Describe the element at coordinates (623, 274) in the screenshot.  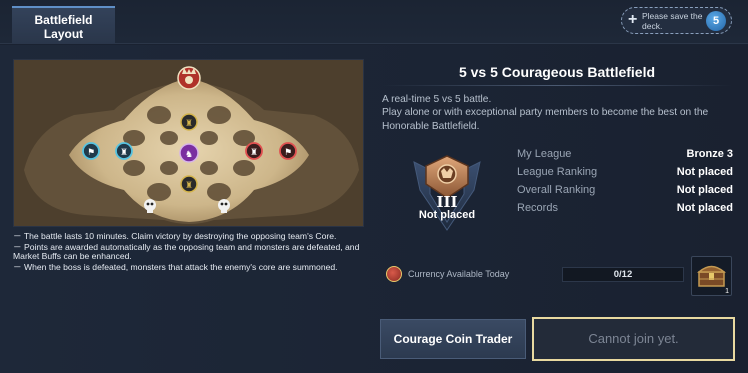
I see `currency-progress-bar: 0/12` at that location.